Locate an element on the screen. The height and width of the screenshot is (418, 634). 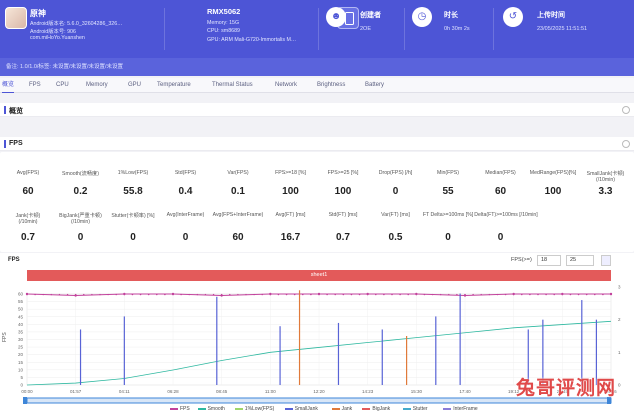
y-tick-label: 55 is located at coordinates (21, 301).